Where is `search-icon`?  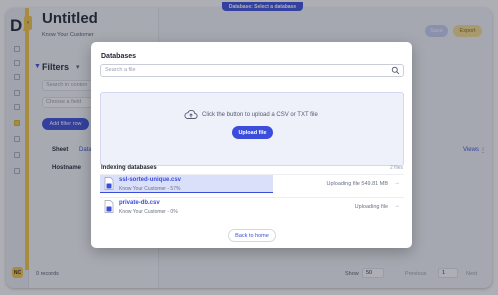
search-icon is located at coordinates (395, 70).